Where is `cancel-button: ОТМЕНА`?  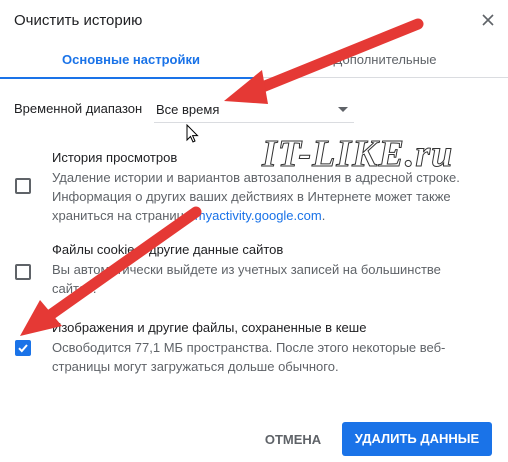
cancel-button: ОТМЕНА is located at coordinates (293, 440).